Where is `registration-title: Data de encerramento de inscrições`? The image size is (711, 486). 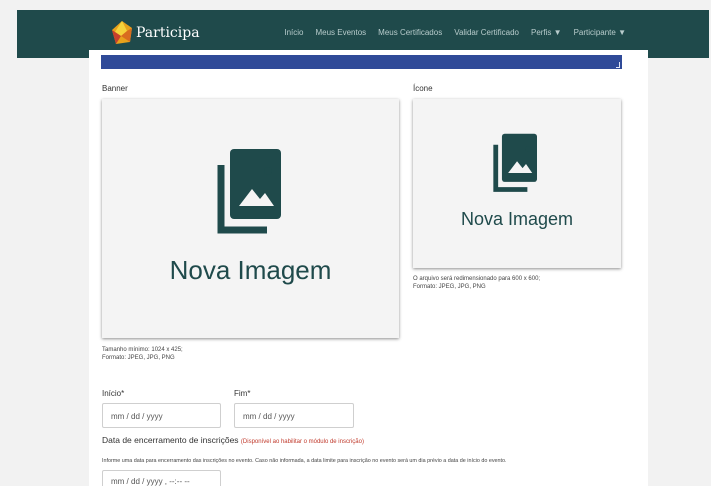 registration-title: Data de encerramento de inscrições is located at coordinates (170, 440).